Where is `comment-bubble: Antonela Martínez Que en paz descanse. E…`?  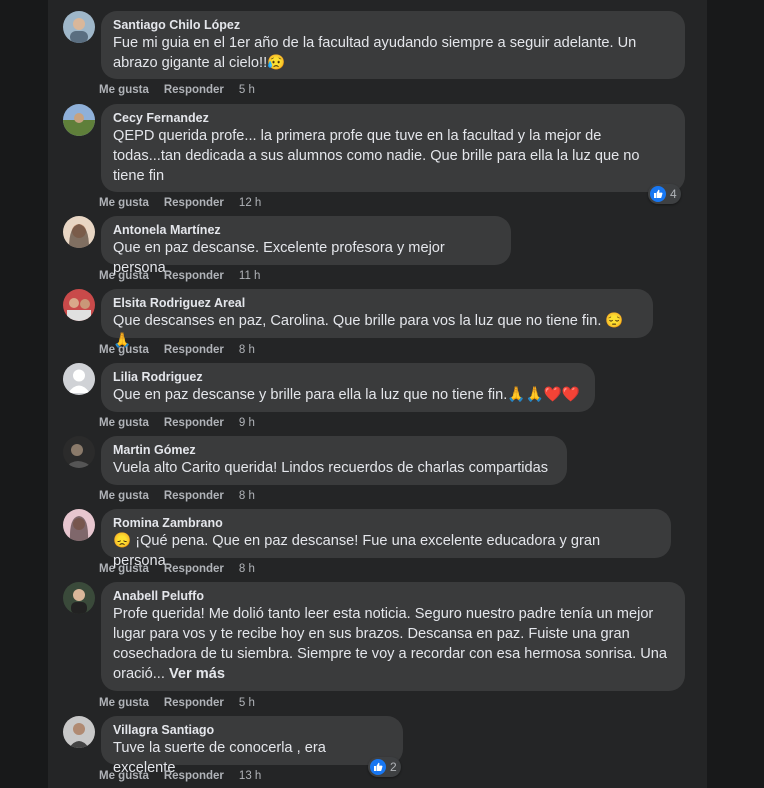 comment-bubble: Antonela Martínez Que en paz descanse. E… is located at coordinates (306, 246).